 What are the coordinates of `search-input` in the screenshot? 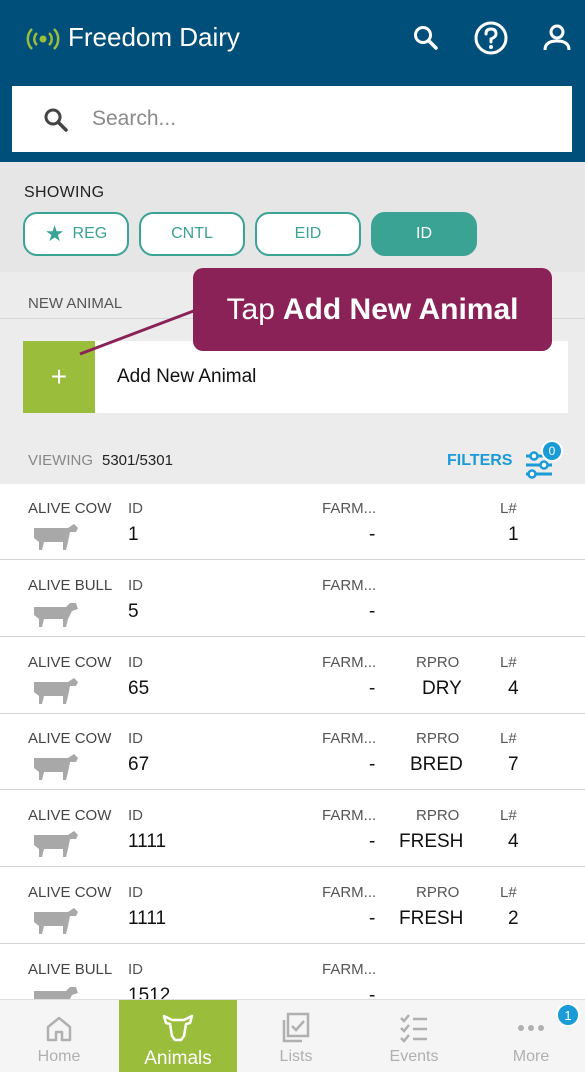 It's located at (322, 119).